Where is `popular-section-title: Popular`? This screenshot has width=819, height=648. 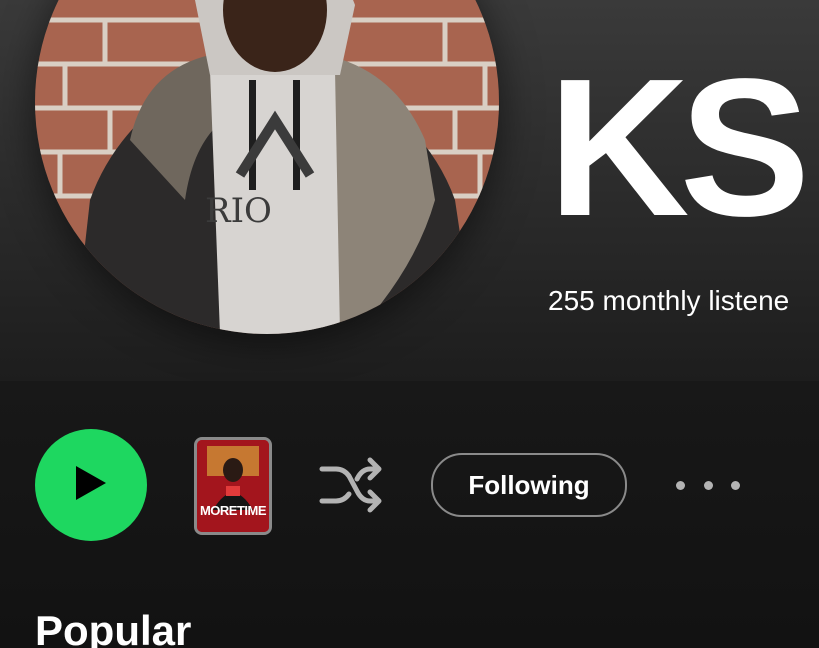
popular-section-title: Popular is located at coordinates (113, 627).